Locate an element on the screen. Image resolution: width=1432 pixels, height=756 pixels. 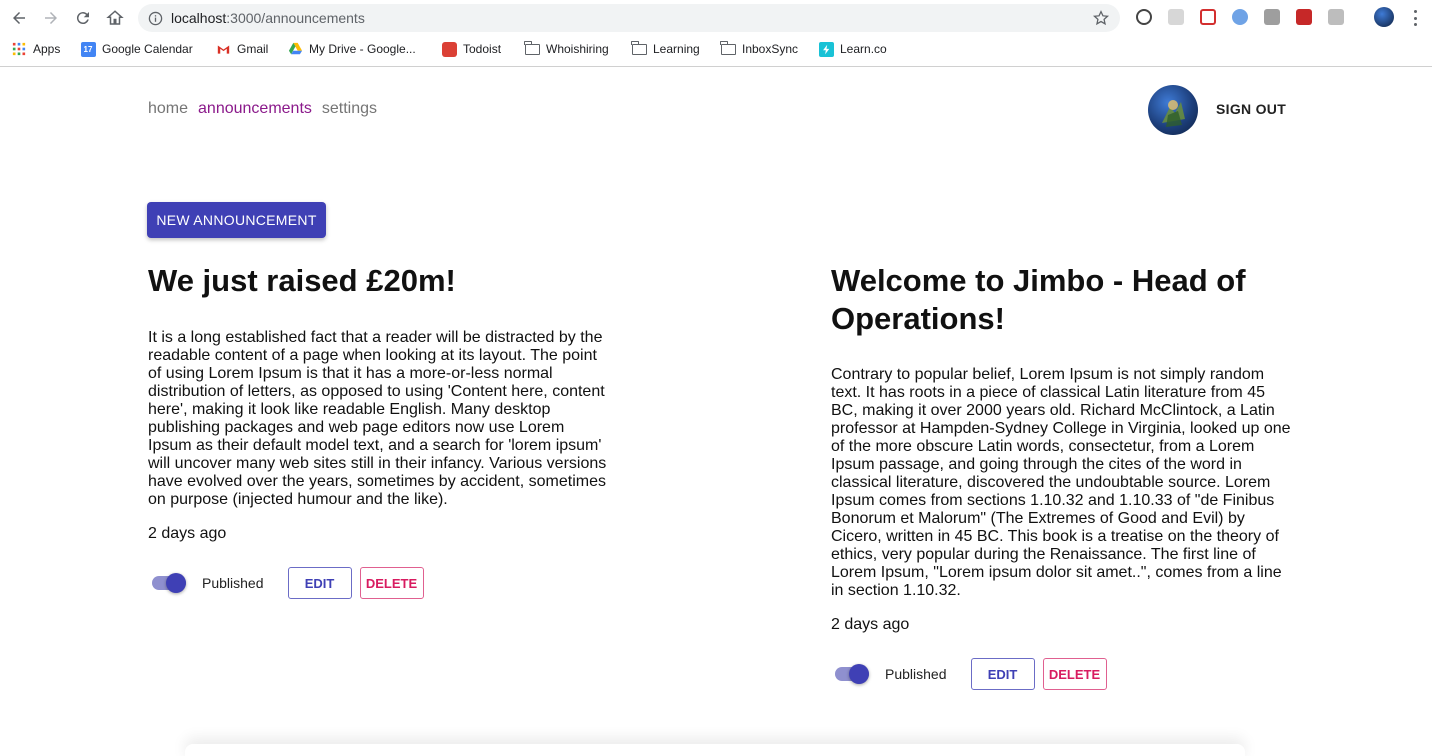
url-path: :3000/announcements is located at coordinates (295, 18).